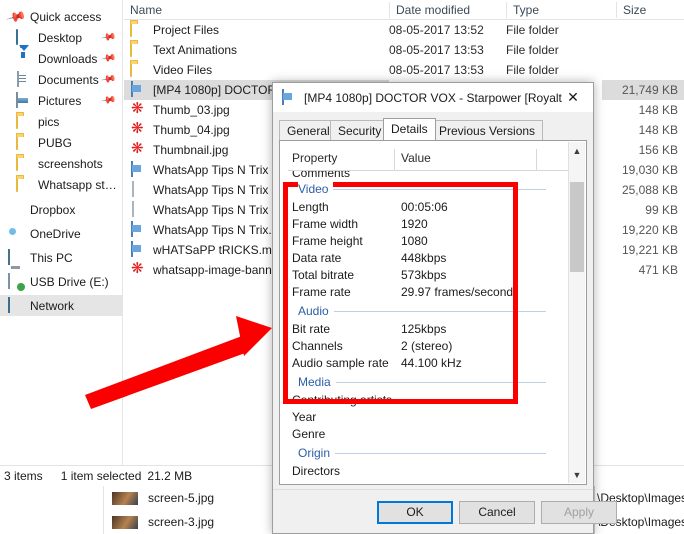 This screenshot has height=534, width=684. I want to click on file-date-cell: 08-05-2017 13:52, so click(436, 30).